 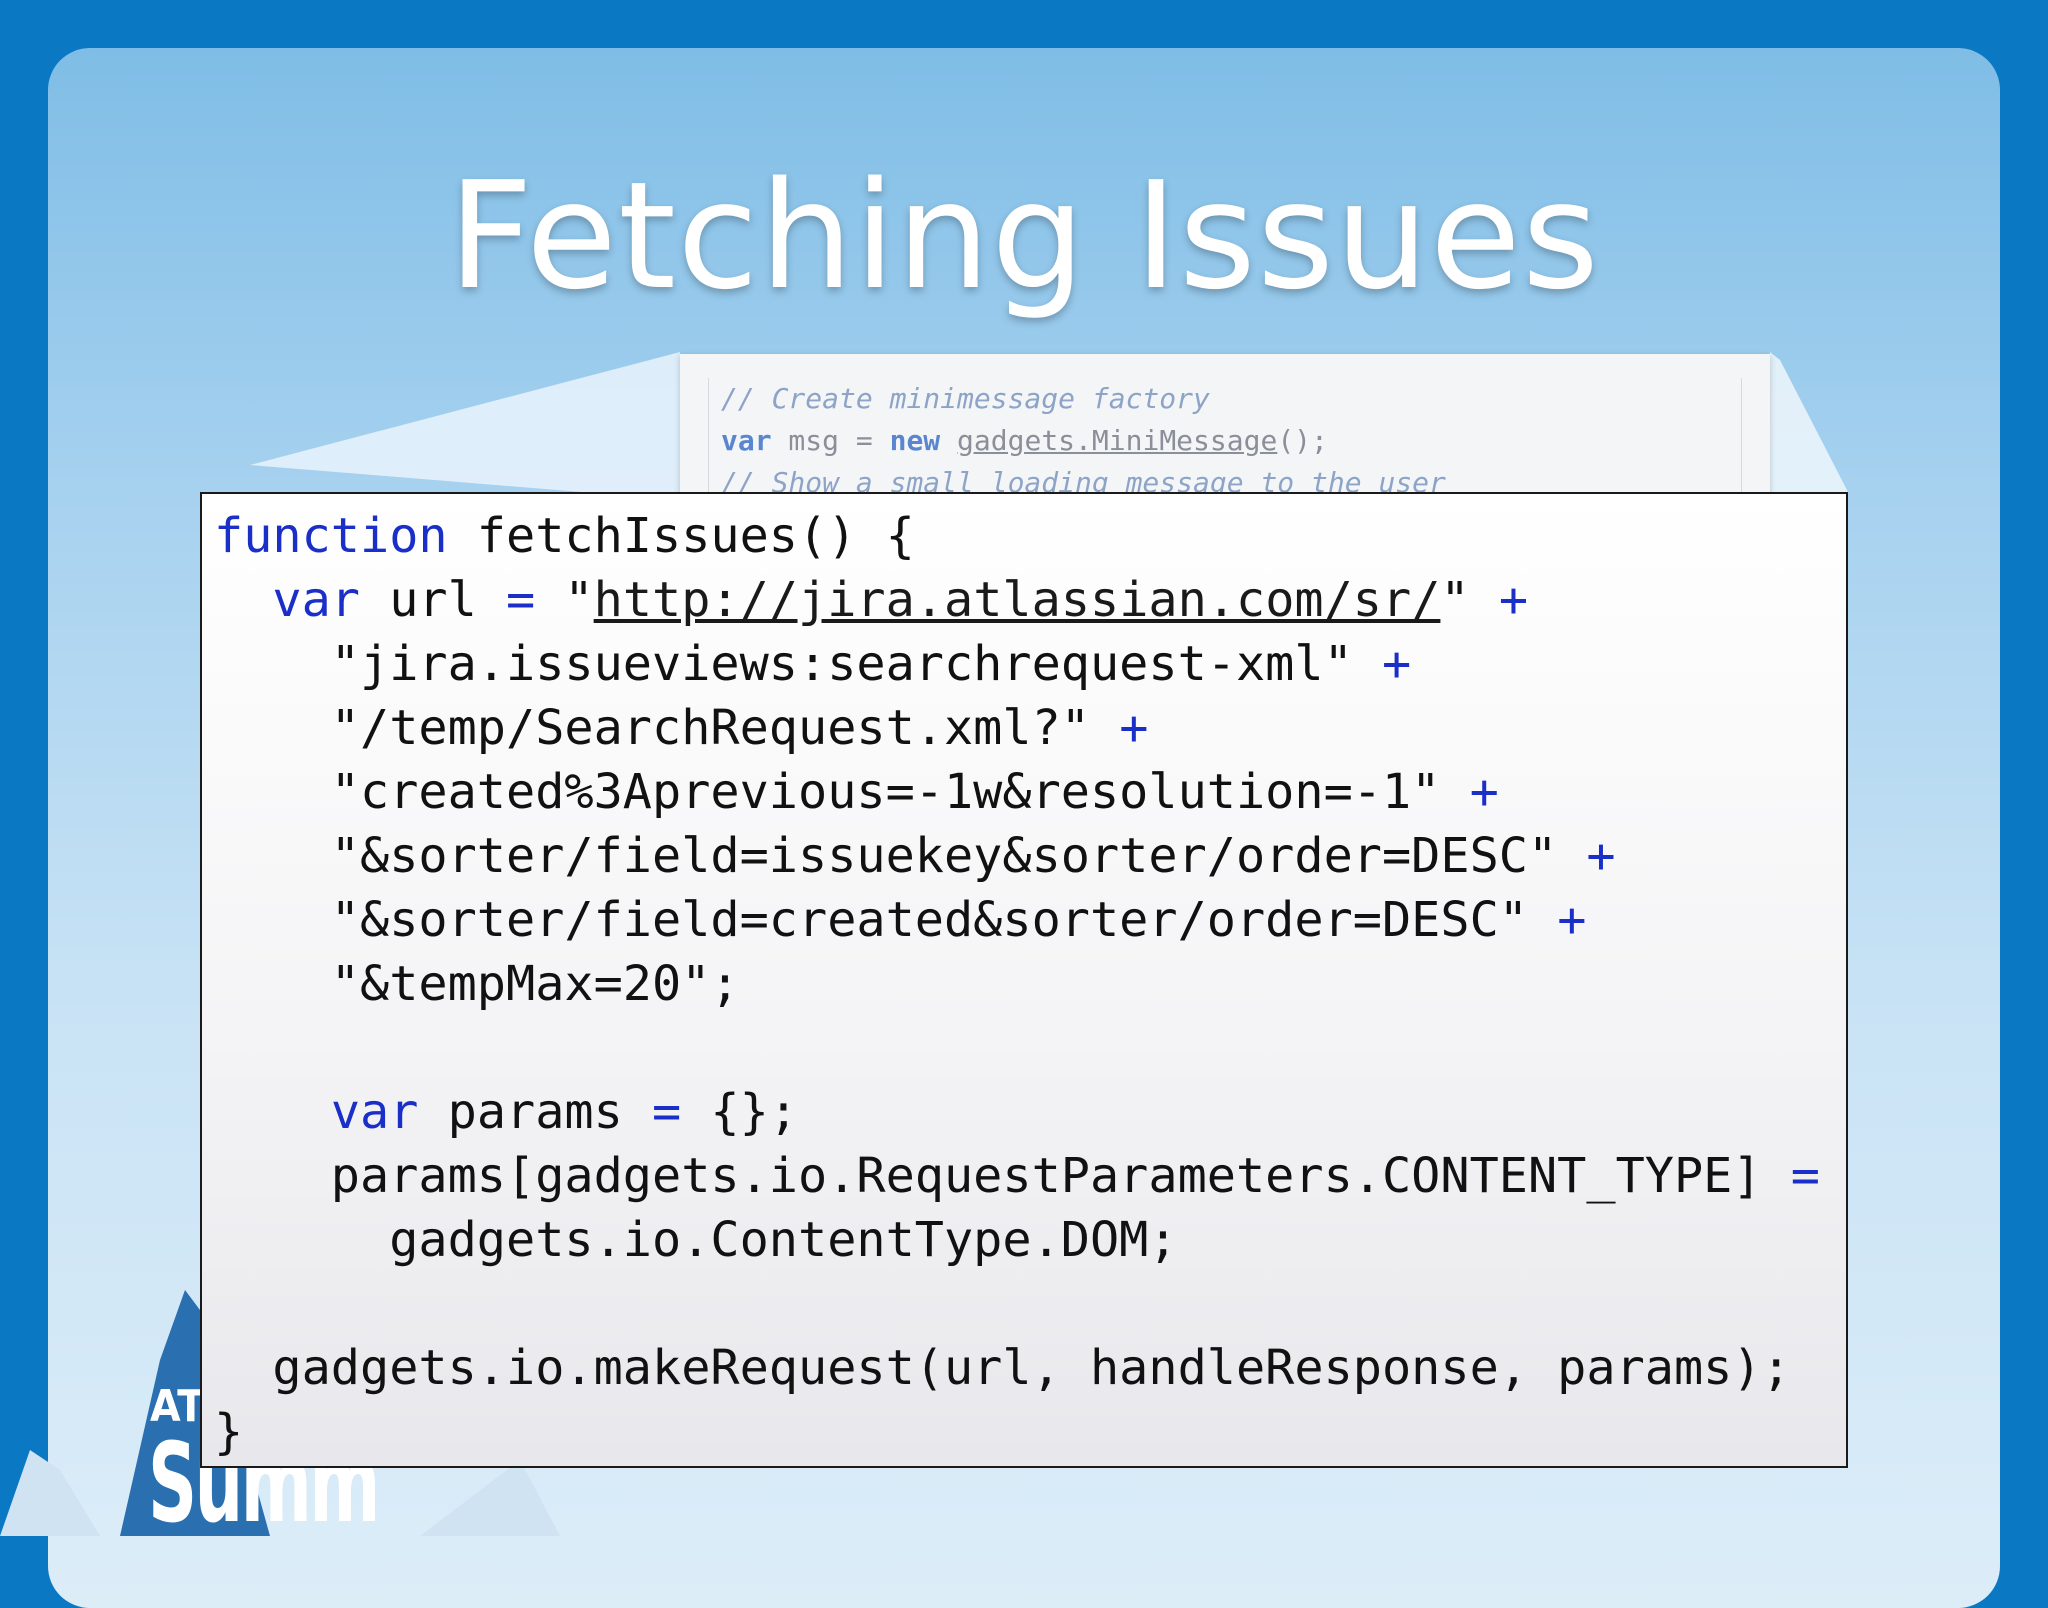 I want to click on code-line-12: gadgets.io.ContentType.DOM;, so click(x=1017, y=1240).